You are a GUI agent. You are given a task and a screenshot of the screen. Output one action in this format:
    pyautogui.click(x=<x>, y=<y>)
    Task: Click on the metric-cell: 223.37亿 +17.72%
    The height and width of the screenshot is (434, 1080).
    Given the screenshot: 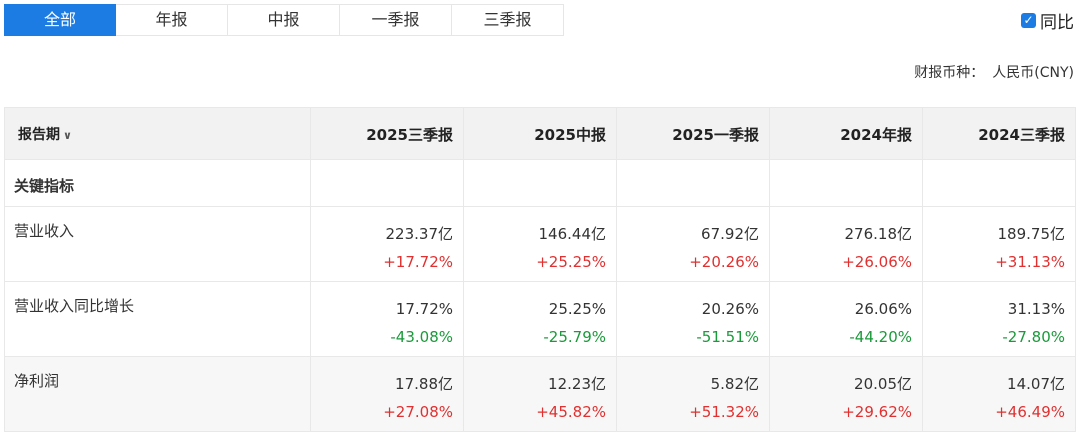 What is the action you would take?
    pyautogui.click(x=387, y=244)
    